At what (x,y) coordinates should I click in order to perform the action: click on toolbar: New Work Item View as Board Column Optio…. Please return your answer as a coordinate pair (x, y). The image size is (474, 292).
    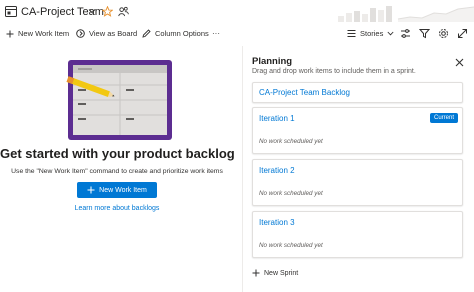
    Looking at the image, I should click on (237, 33).